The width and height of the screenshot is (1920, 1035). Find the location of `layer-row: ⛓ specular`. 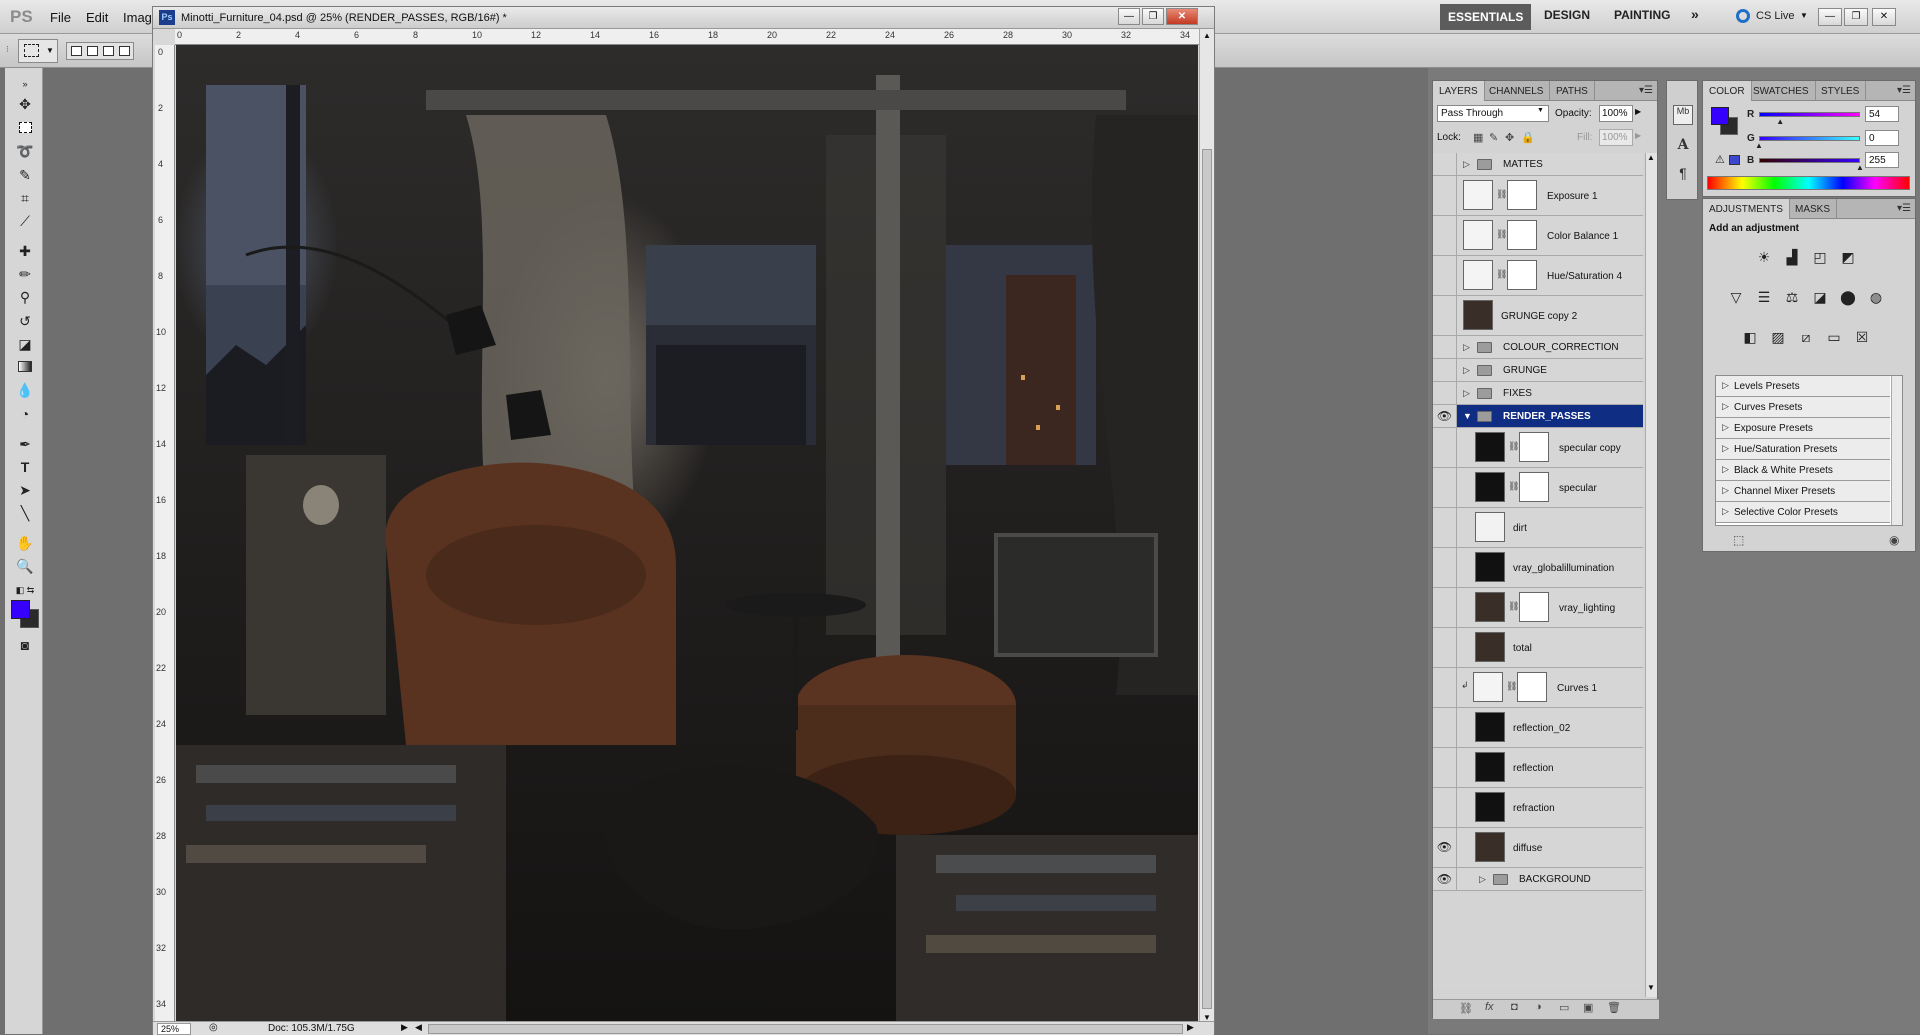

layer-row: ⛓ specular is located at coordinates (1538, 488).